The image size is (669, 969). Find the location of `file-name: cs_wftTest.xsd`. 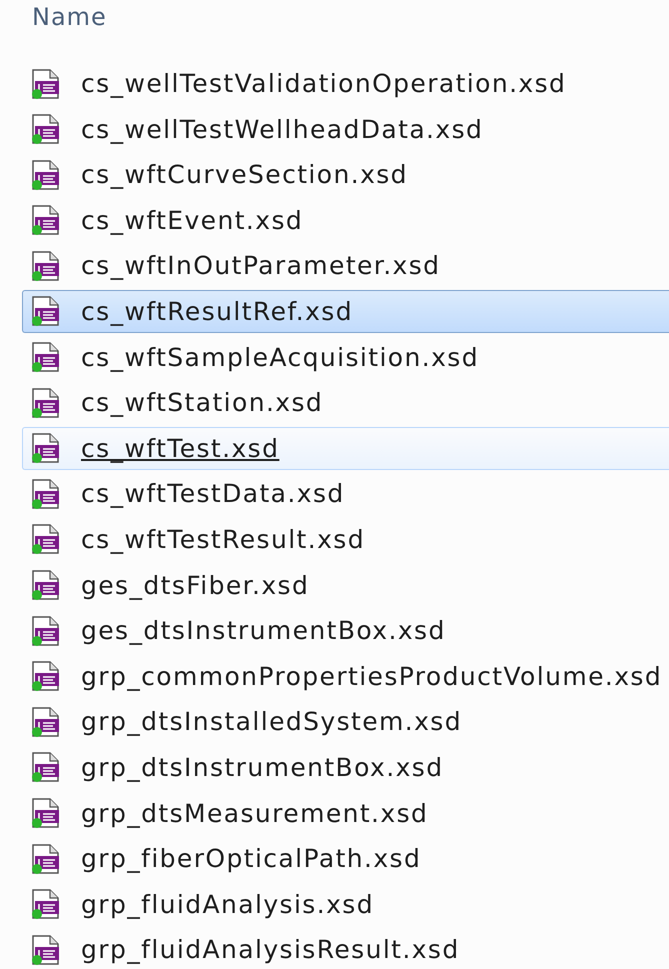

file-name: cs_wftTest.xsd is located at coordinates (180, 448).